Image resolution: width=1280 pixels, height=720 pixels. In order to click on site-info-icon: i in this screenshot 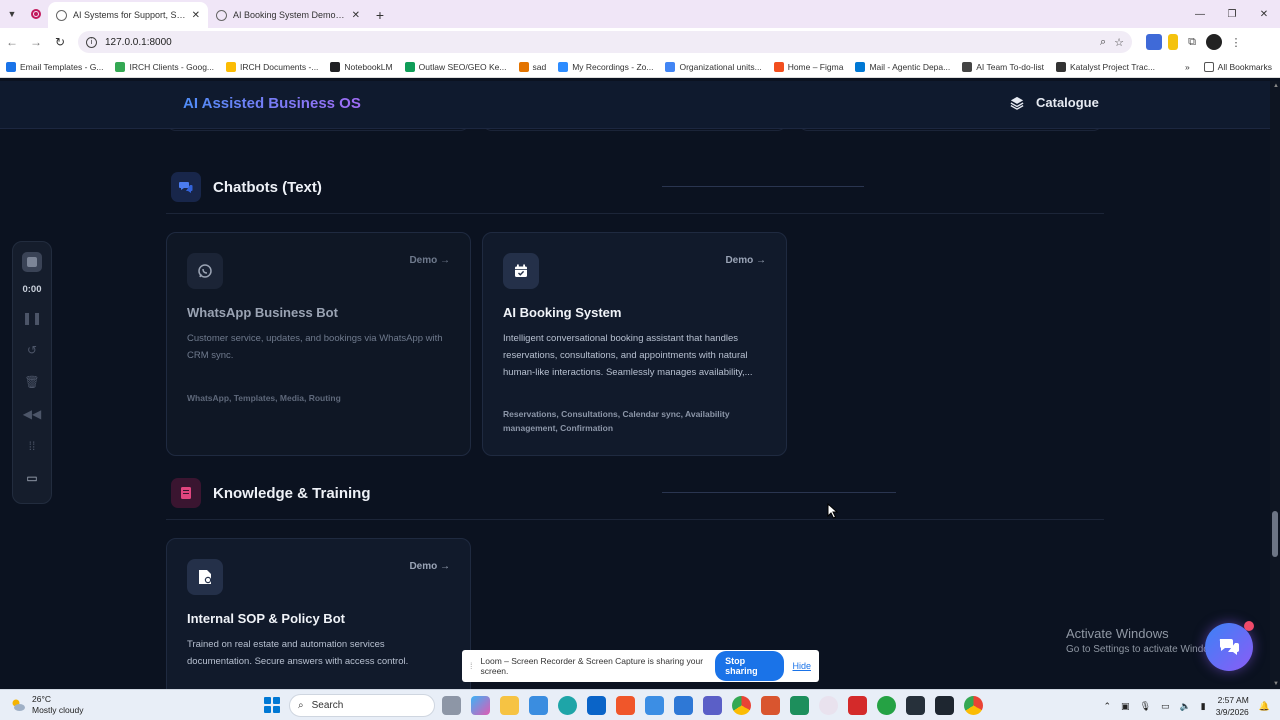, I will do `click(91, 42)`.